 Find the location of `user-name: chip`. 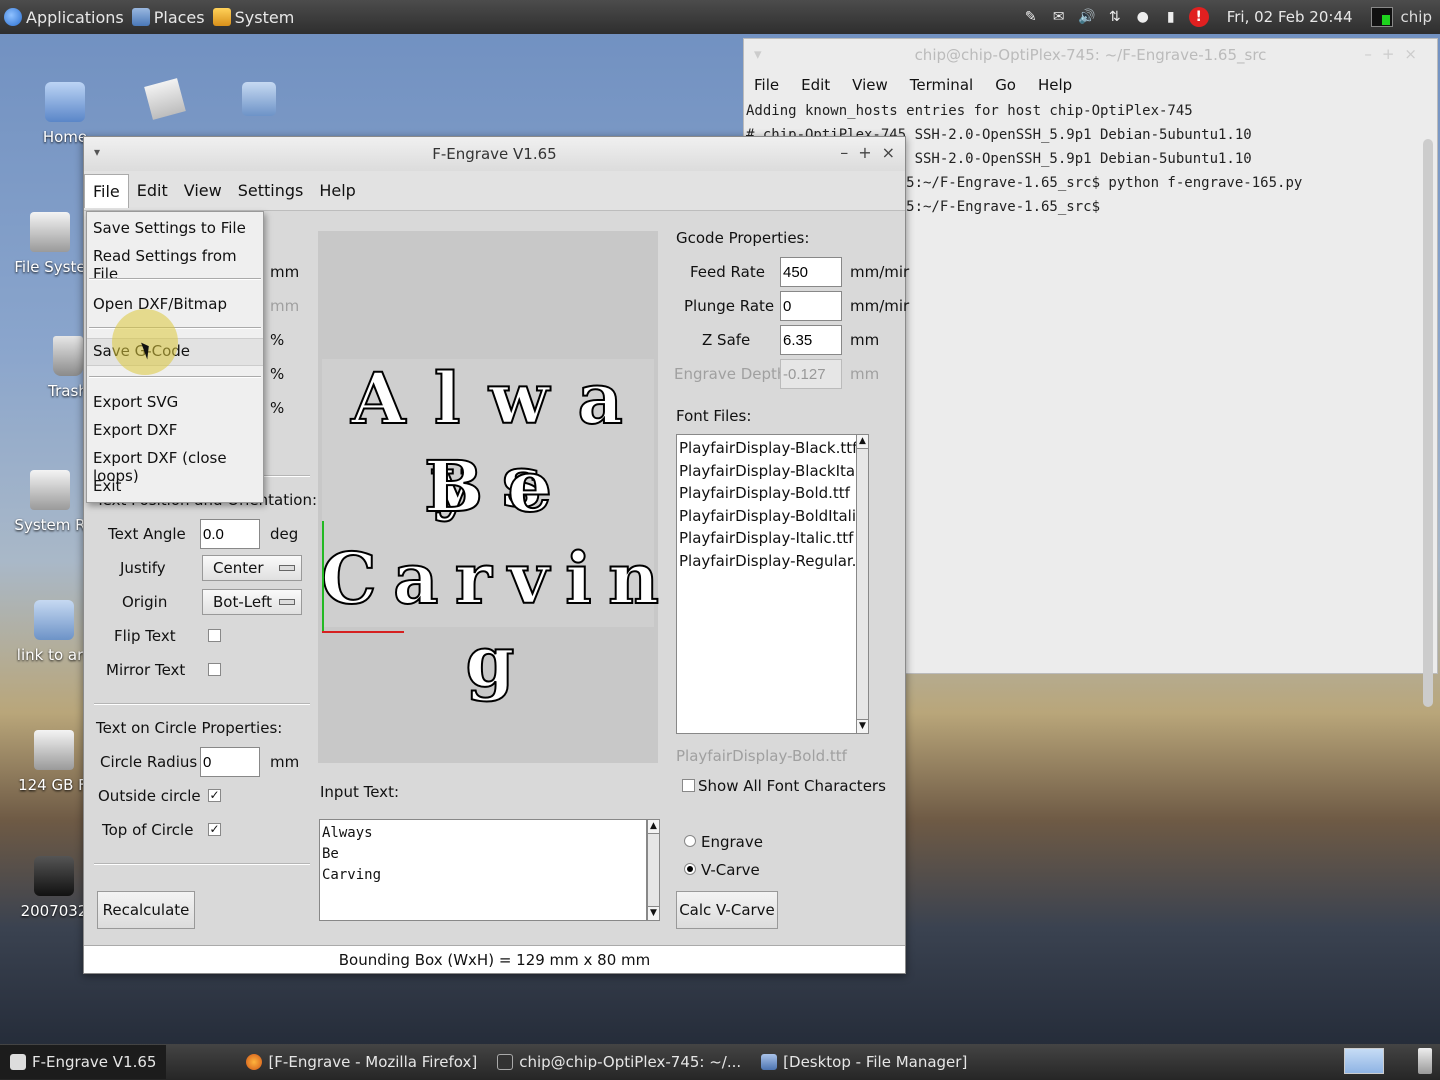

user-name: chip is located at coordinates (1416, 17).